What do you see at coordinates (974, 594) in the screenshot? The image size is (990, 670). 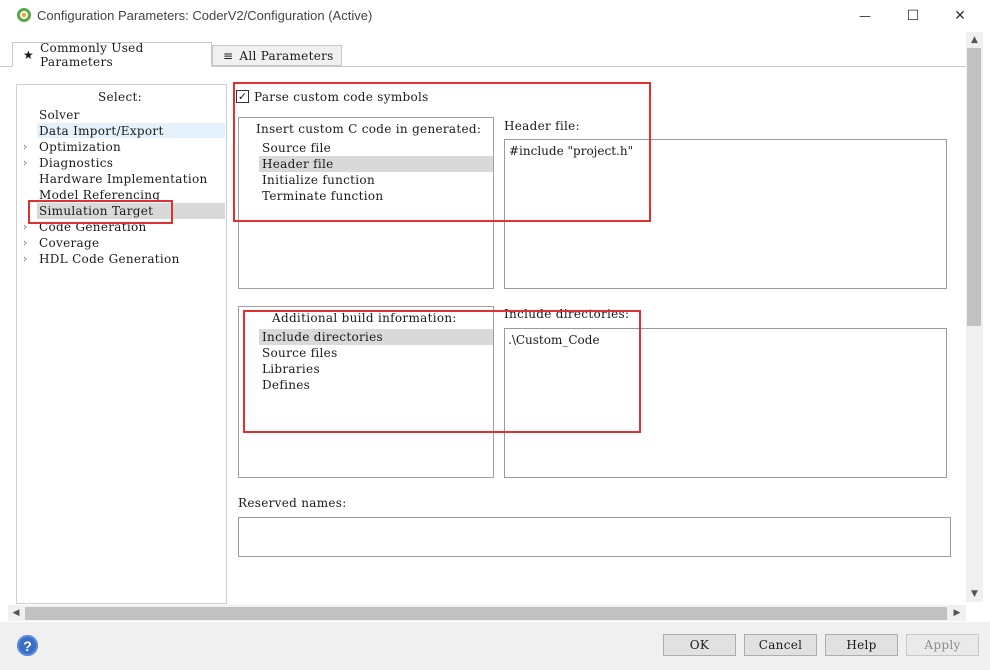 I see `scroll-down-arrow-icon: ▼` at bounding box center [974, 594].